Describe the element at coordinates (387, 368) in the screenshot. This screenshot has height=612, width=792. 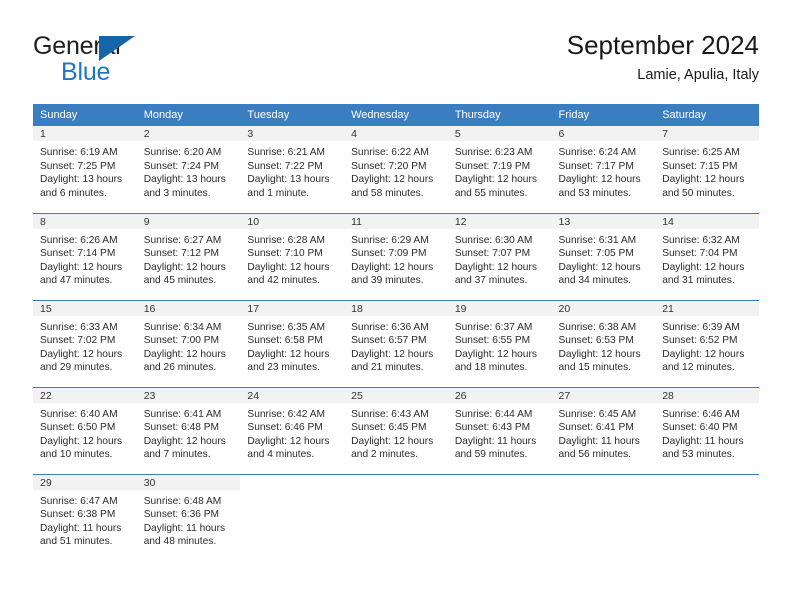
I see `daylight-text-line2: and 21 minutes.` at that location.